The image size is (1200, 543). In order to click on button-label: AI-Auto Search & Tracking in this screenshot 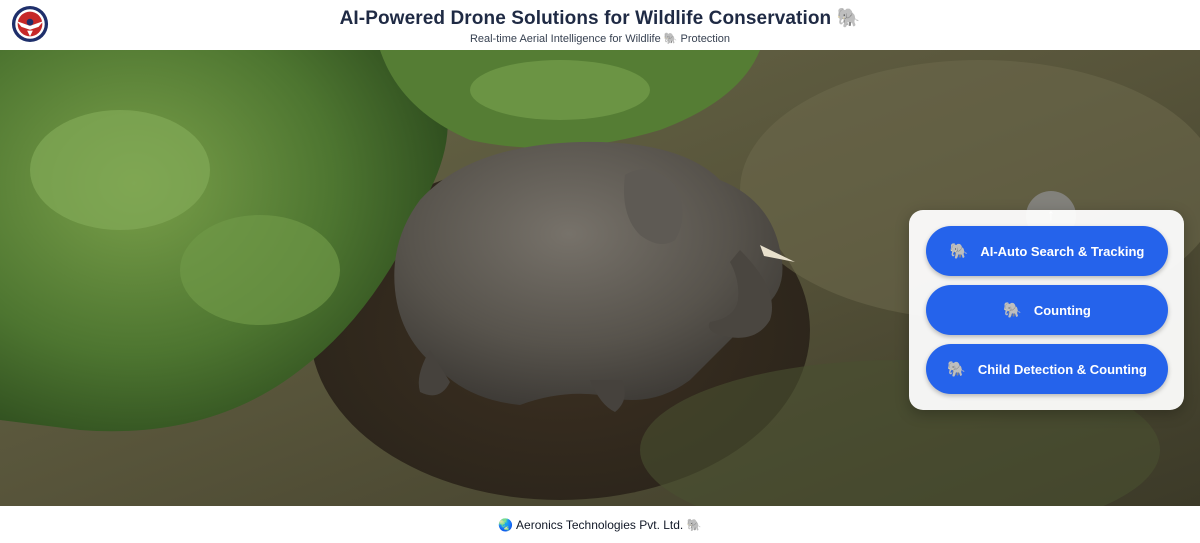, I will do `click(1062, 251)`.